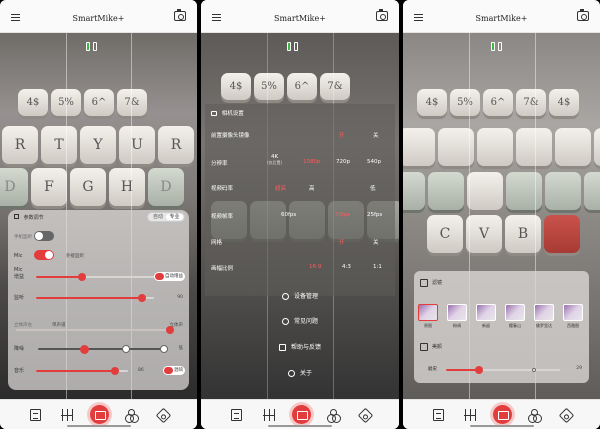 This screenshot has width=600, height=429. I want to click on menu-faq: 常见问题, so click(300, 320).